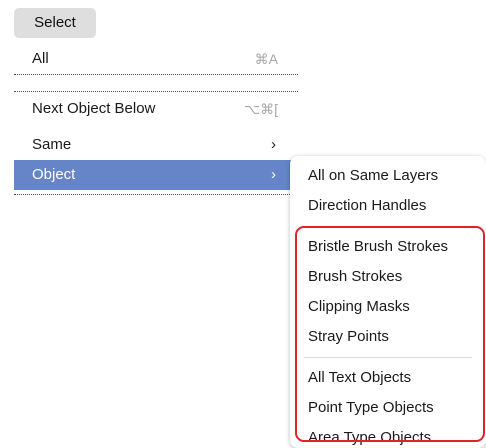  What do you see at coordinates (52, 144) in the screenshot?
I see `menu-item-label: Same` at bounding box center [52, 144].